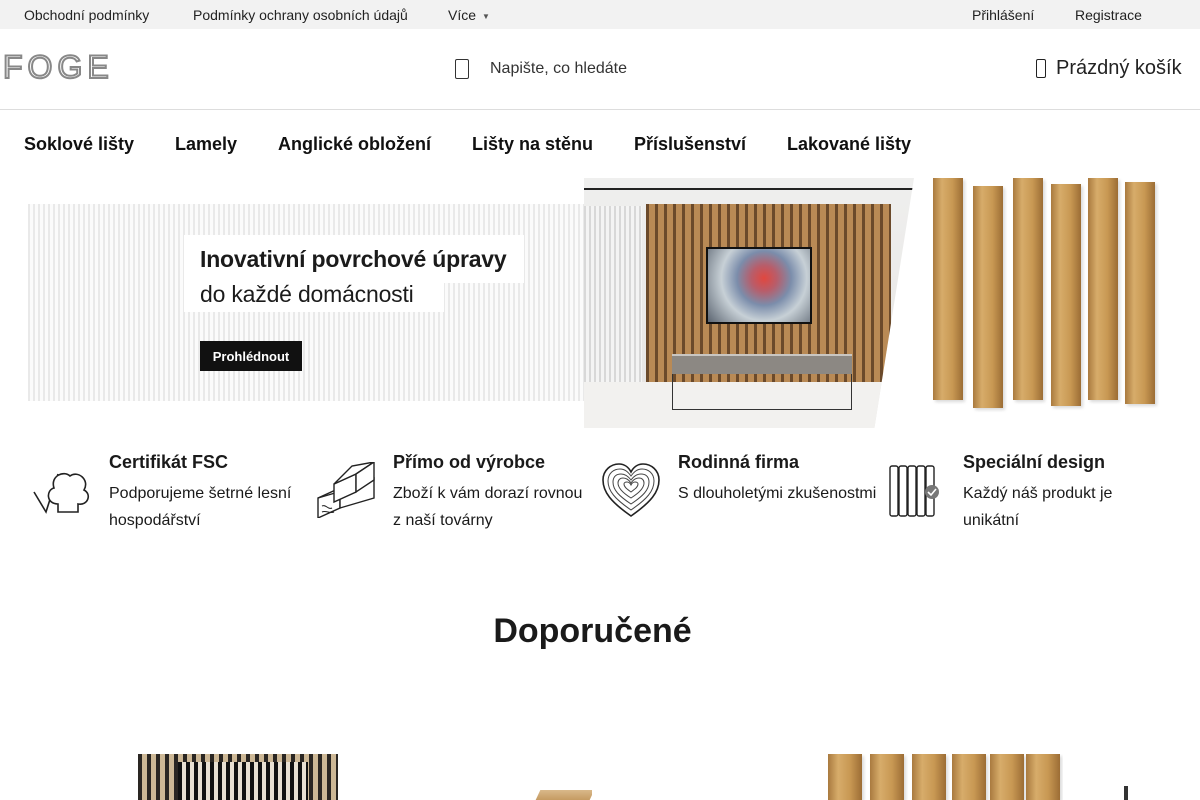 The height and width of the screenshot is (800, 1200). I want to click on nav-item-accessories: Příslušenství, so click(690, 144).